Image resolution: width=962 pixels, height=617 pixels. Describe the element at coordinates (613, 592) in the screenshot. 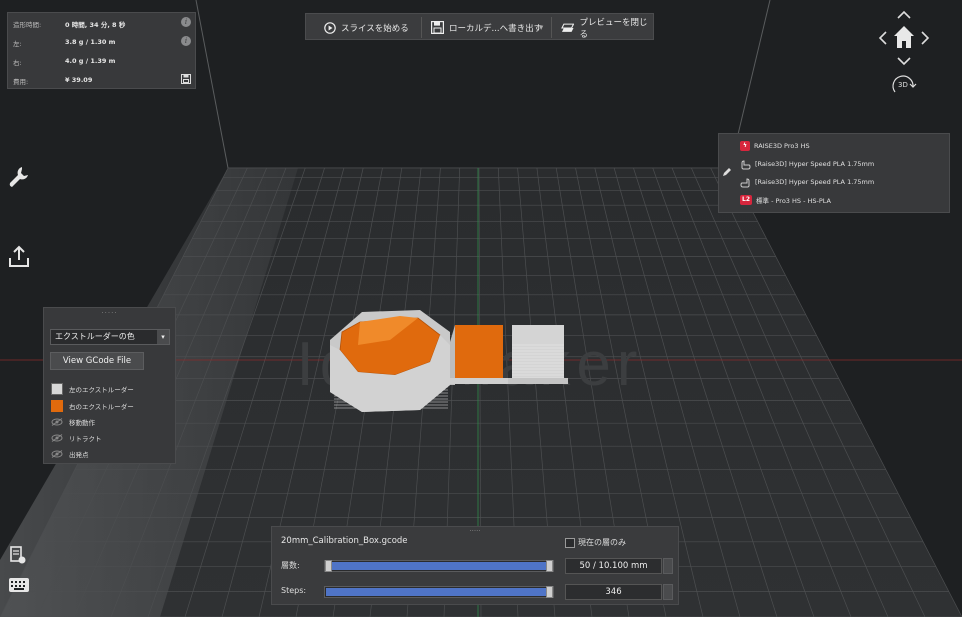

I see `steps-value-field: 346` at that location.